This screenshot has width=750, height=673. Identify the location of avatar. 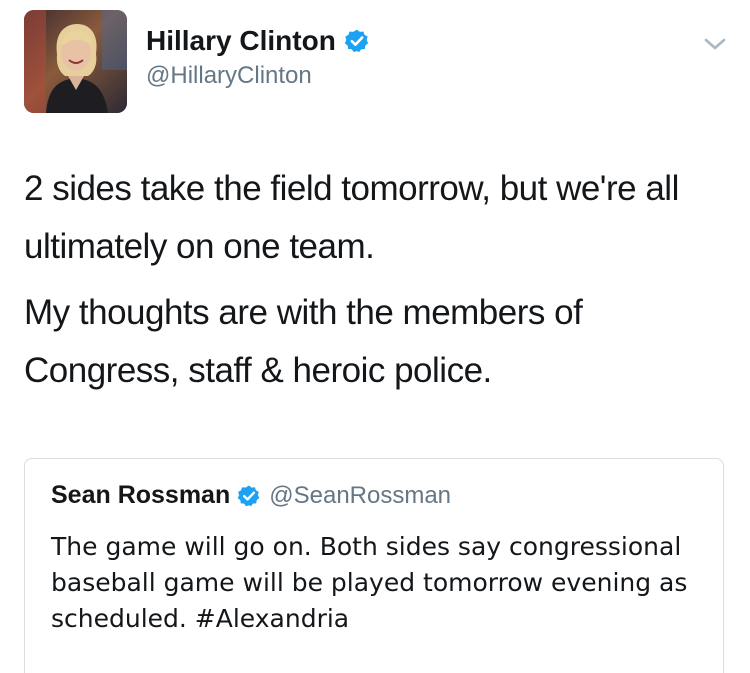
(75, 61).